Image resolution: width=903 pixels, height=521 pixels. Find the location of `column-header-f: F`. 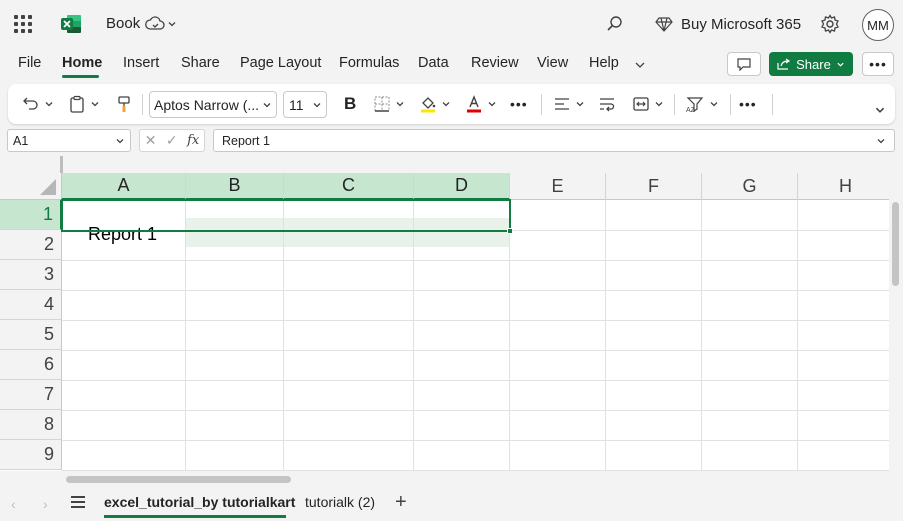

column-header-f: F is located at coordinates (654, 186).